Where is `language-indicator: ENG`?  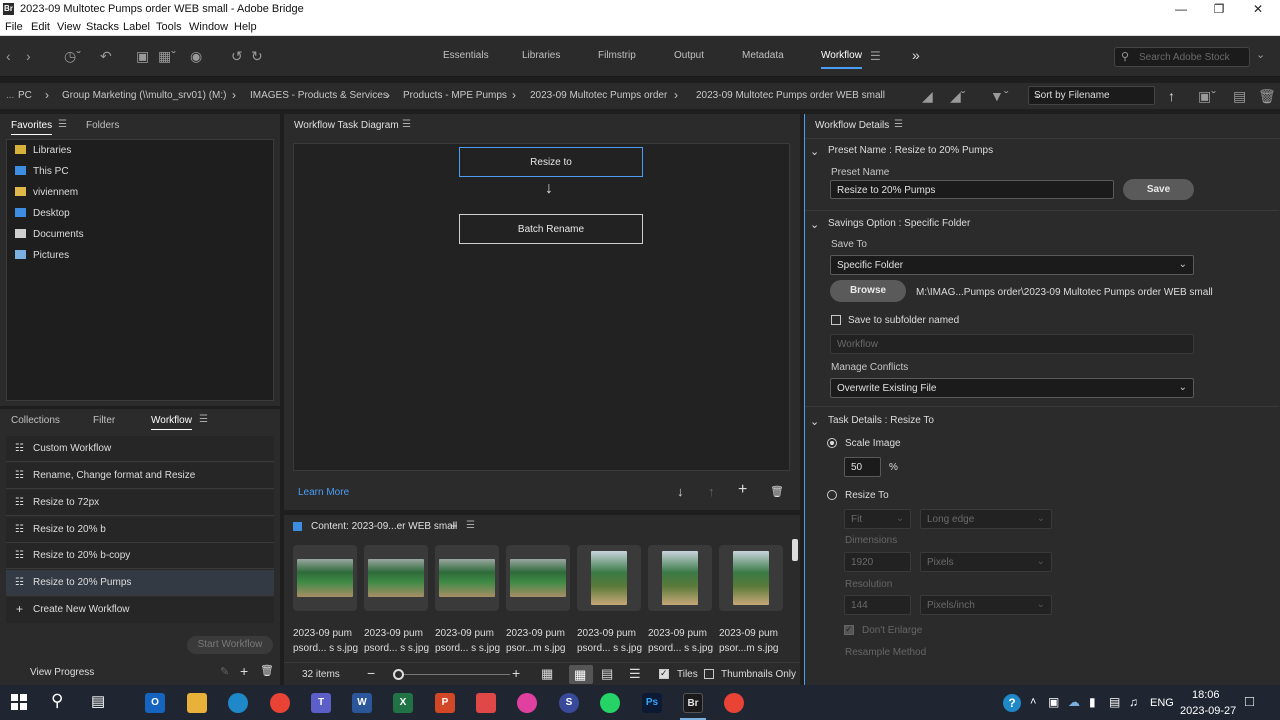 language-indicator: ENG is located at coordinates (1162, 703).